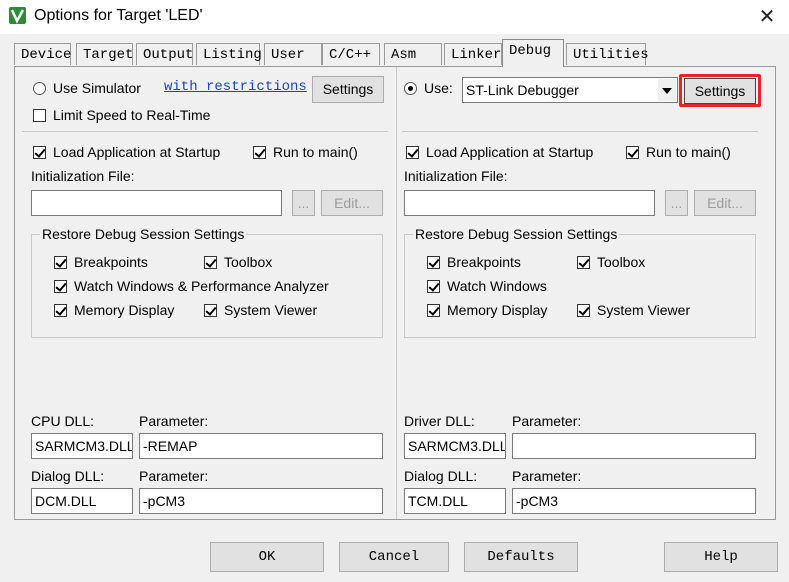 The image size is (789, 582). Describe the element at coordinates (529, 203) in the screenshot. I see `right-init-file-input` at that location.